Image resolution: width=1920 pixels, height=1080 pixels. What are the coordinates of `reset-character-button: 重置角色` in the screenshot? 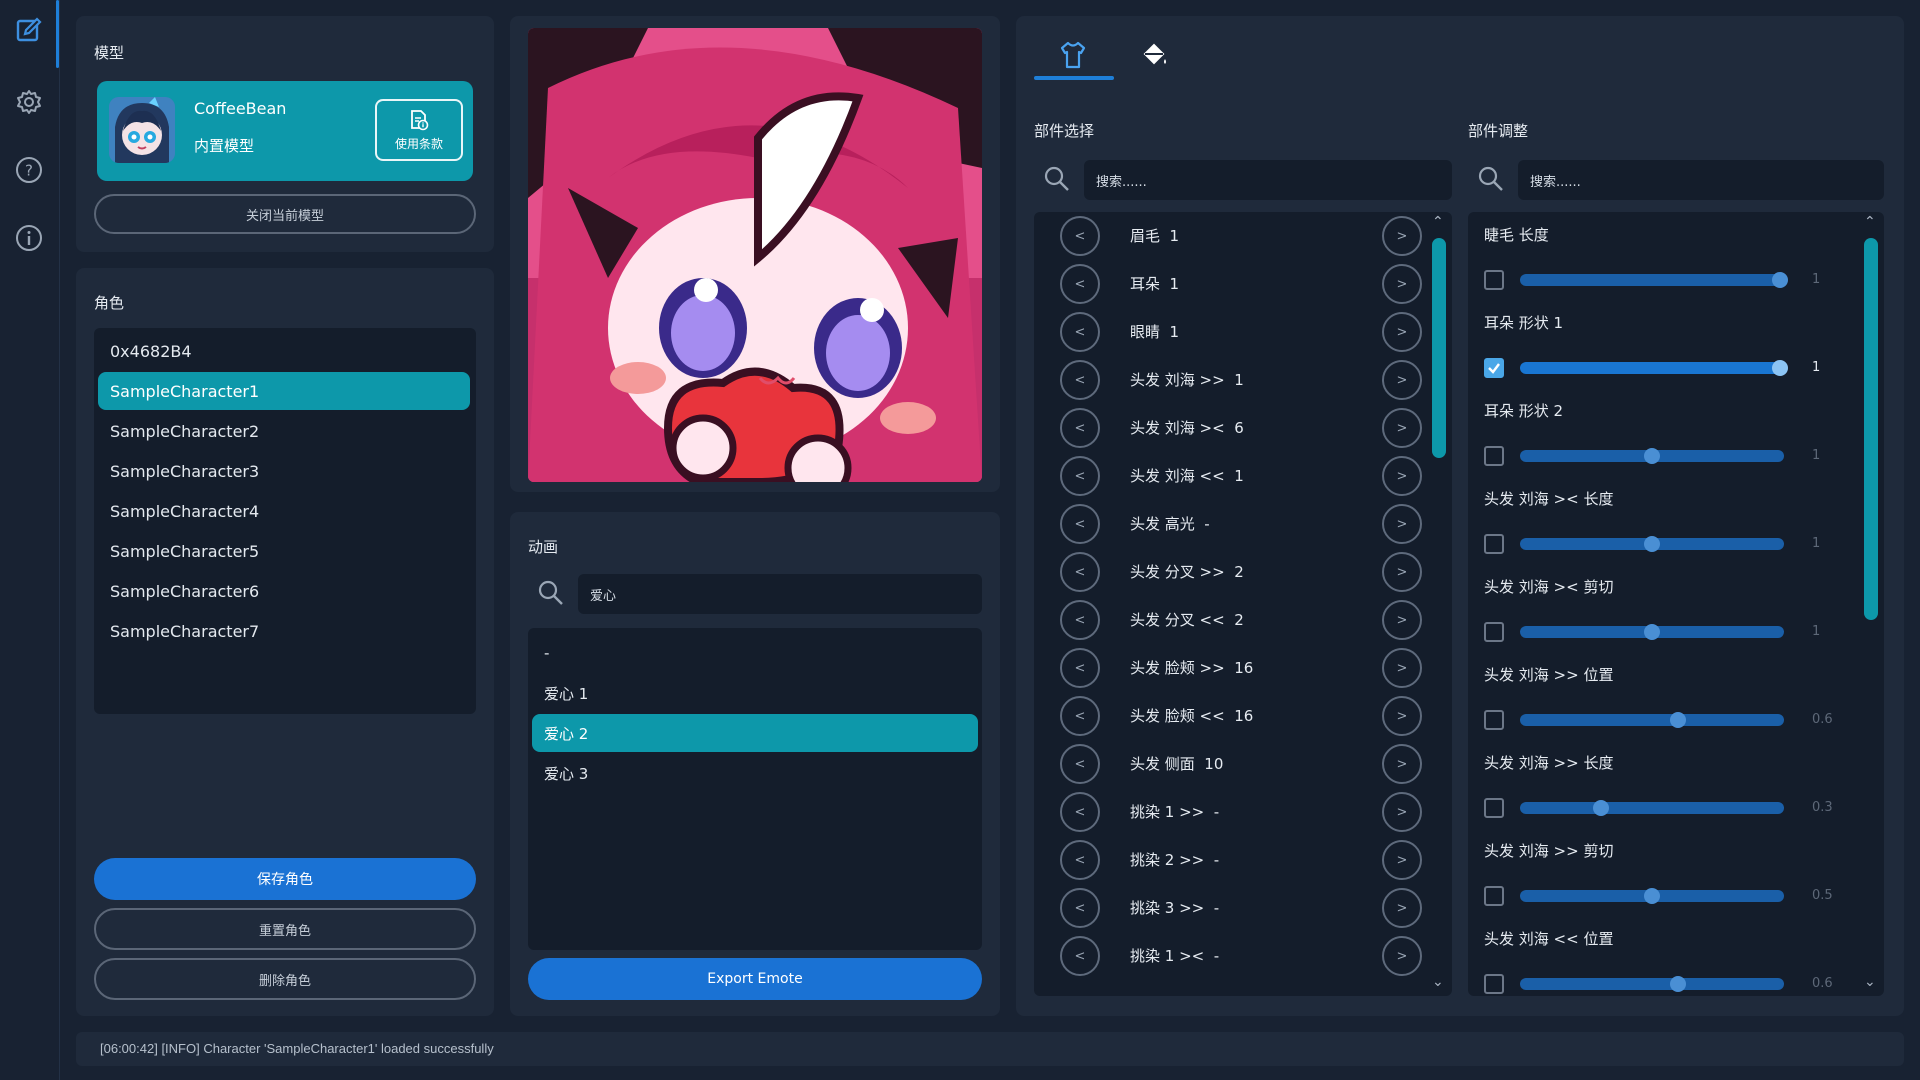 It's located at (285, 929).